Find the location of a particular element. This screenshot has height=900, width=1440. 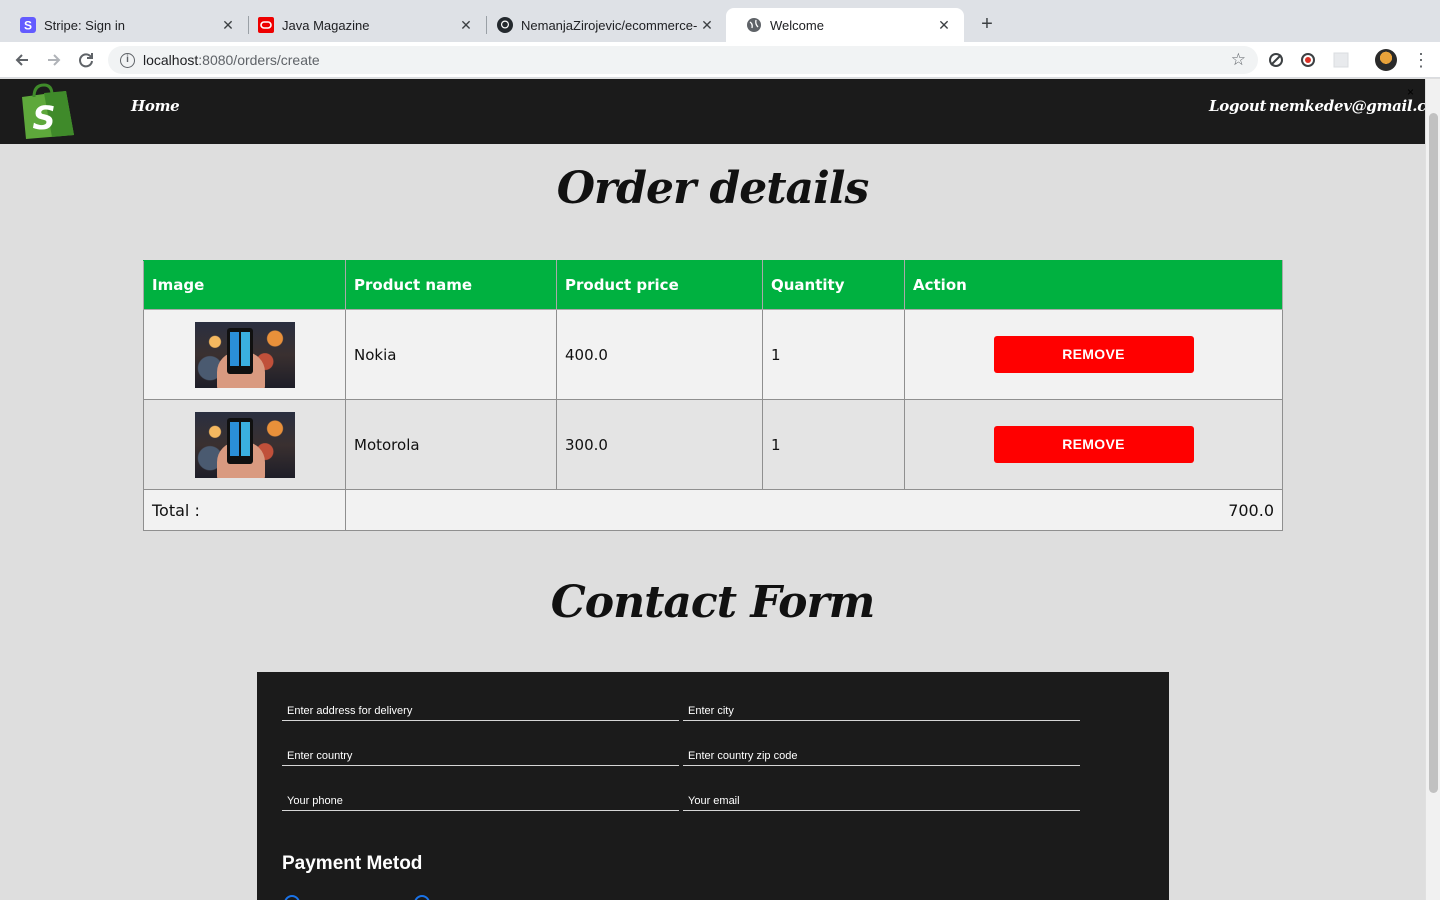

reload-icon is located at coordinates (86, 60).